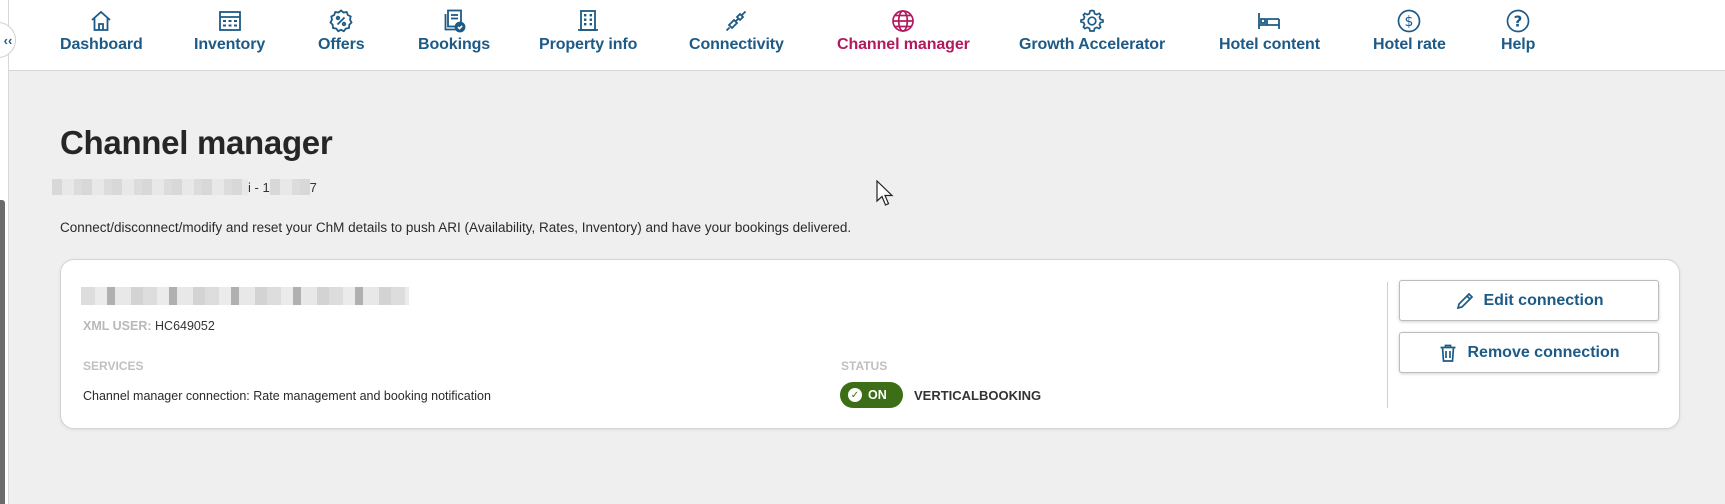 This screenshot has height=504, width=1725. I want to click on percent-badge-icon, so click(341, 21).